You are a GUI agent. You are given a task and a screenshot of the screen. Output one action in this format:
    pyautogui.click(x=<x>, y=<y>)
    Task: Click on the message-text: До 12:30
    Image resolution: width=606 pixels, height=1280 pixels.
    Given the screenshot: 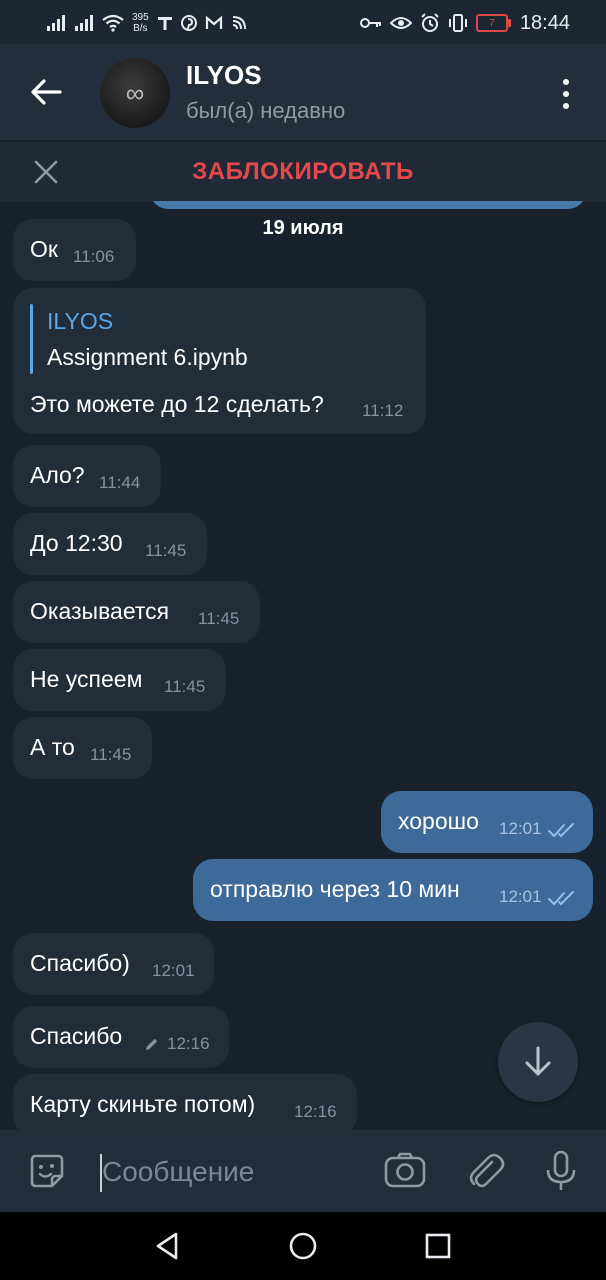 What is the action you would take?
    pyautogui.click(x=76, y=543)
    